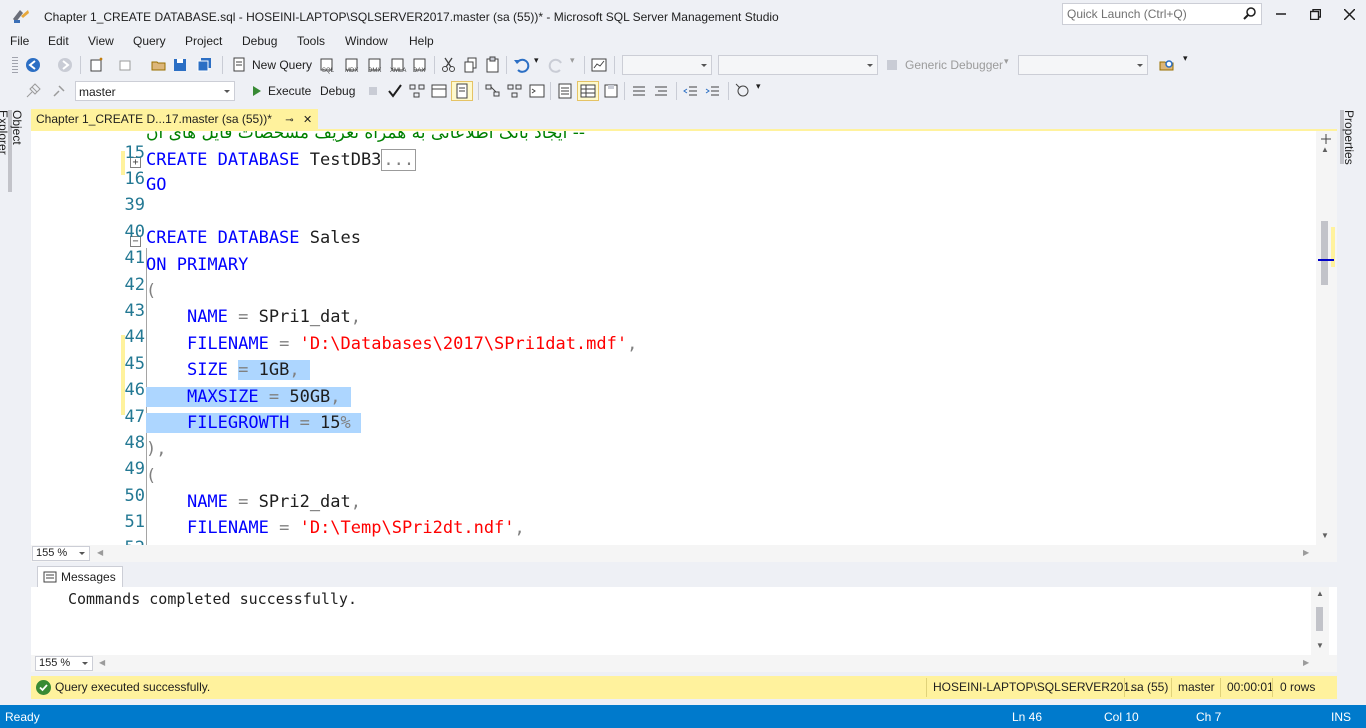 The height and width of the screenshot is (728, 1366). I want to click on activity-monitor-icon, so click(599, 65).